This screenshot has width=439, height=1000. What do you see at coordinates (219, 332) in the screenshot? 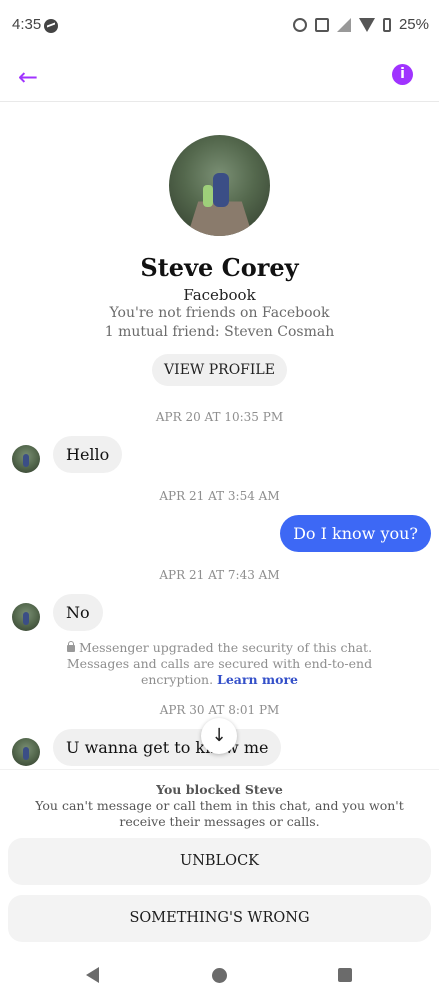
I see `mutual-friends: 1 mutual friend: Steven Cosmah` at bounding box center [219, 332].